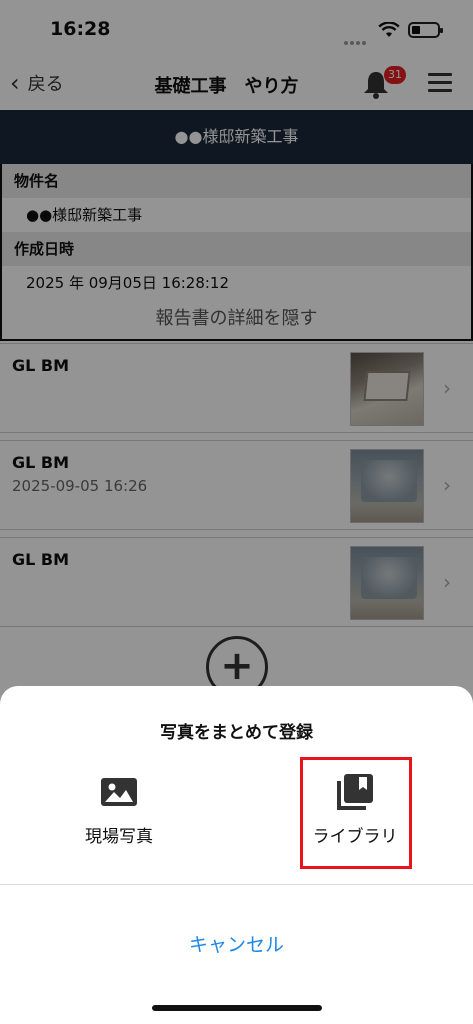  What do you see at coordinates (119, 809) in the screenshot?
I see `site-photo-option: 現場写真` at bounding box center [119, 809].